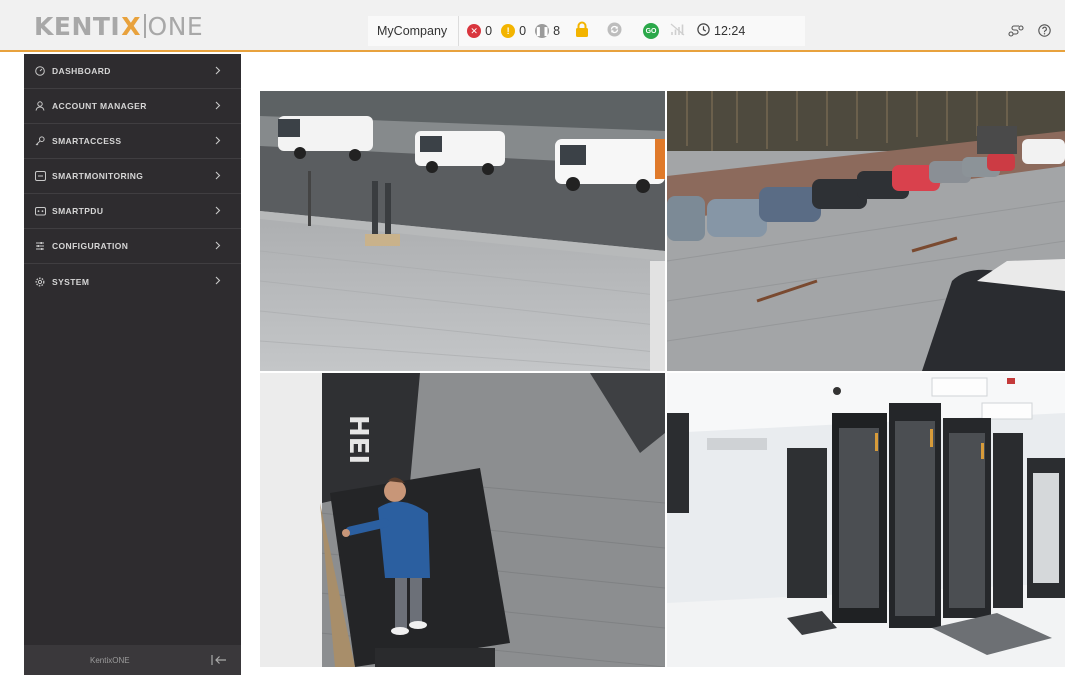 The height and width of the screenshot is (675, 1065). I want to click on status-bar: MyCompany ✕ 0 ! 0 ❚❚ 8 GO 12:24, so click(586, 31).